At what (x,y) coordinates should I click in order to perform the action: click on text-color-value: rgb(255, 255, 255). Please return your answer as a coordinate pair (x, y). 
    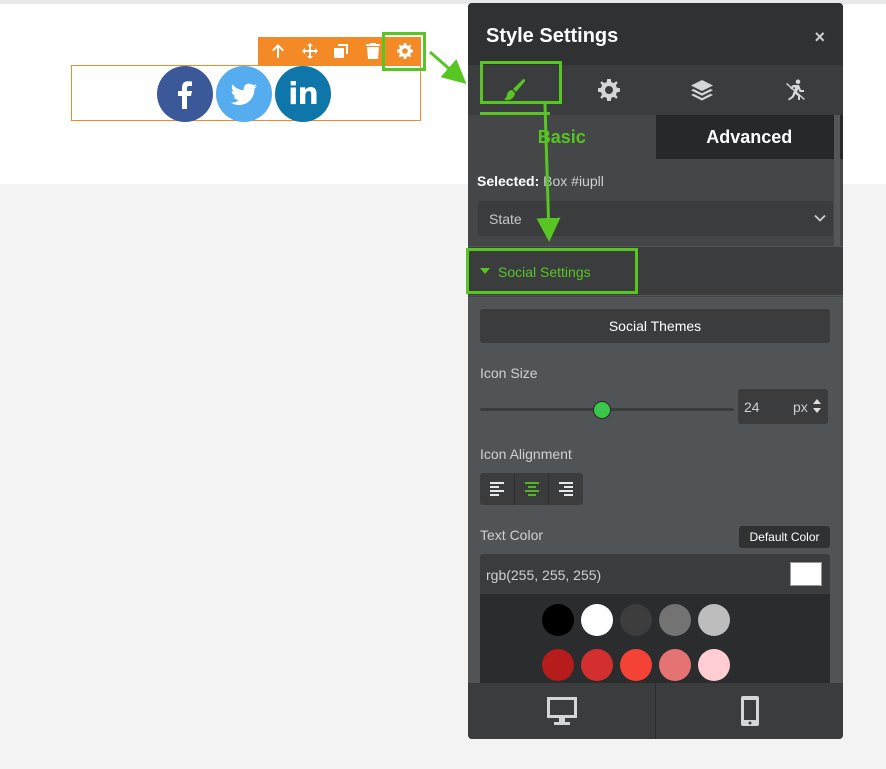
    Looking at the image, I should click on (544, 575).